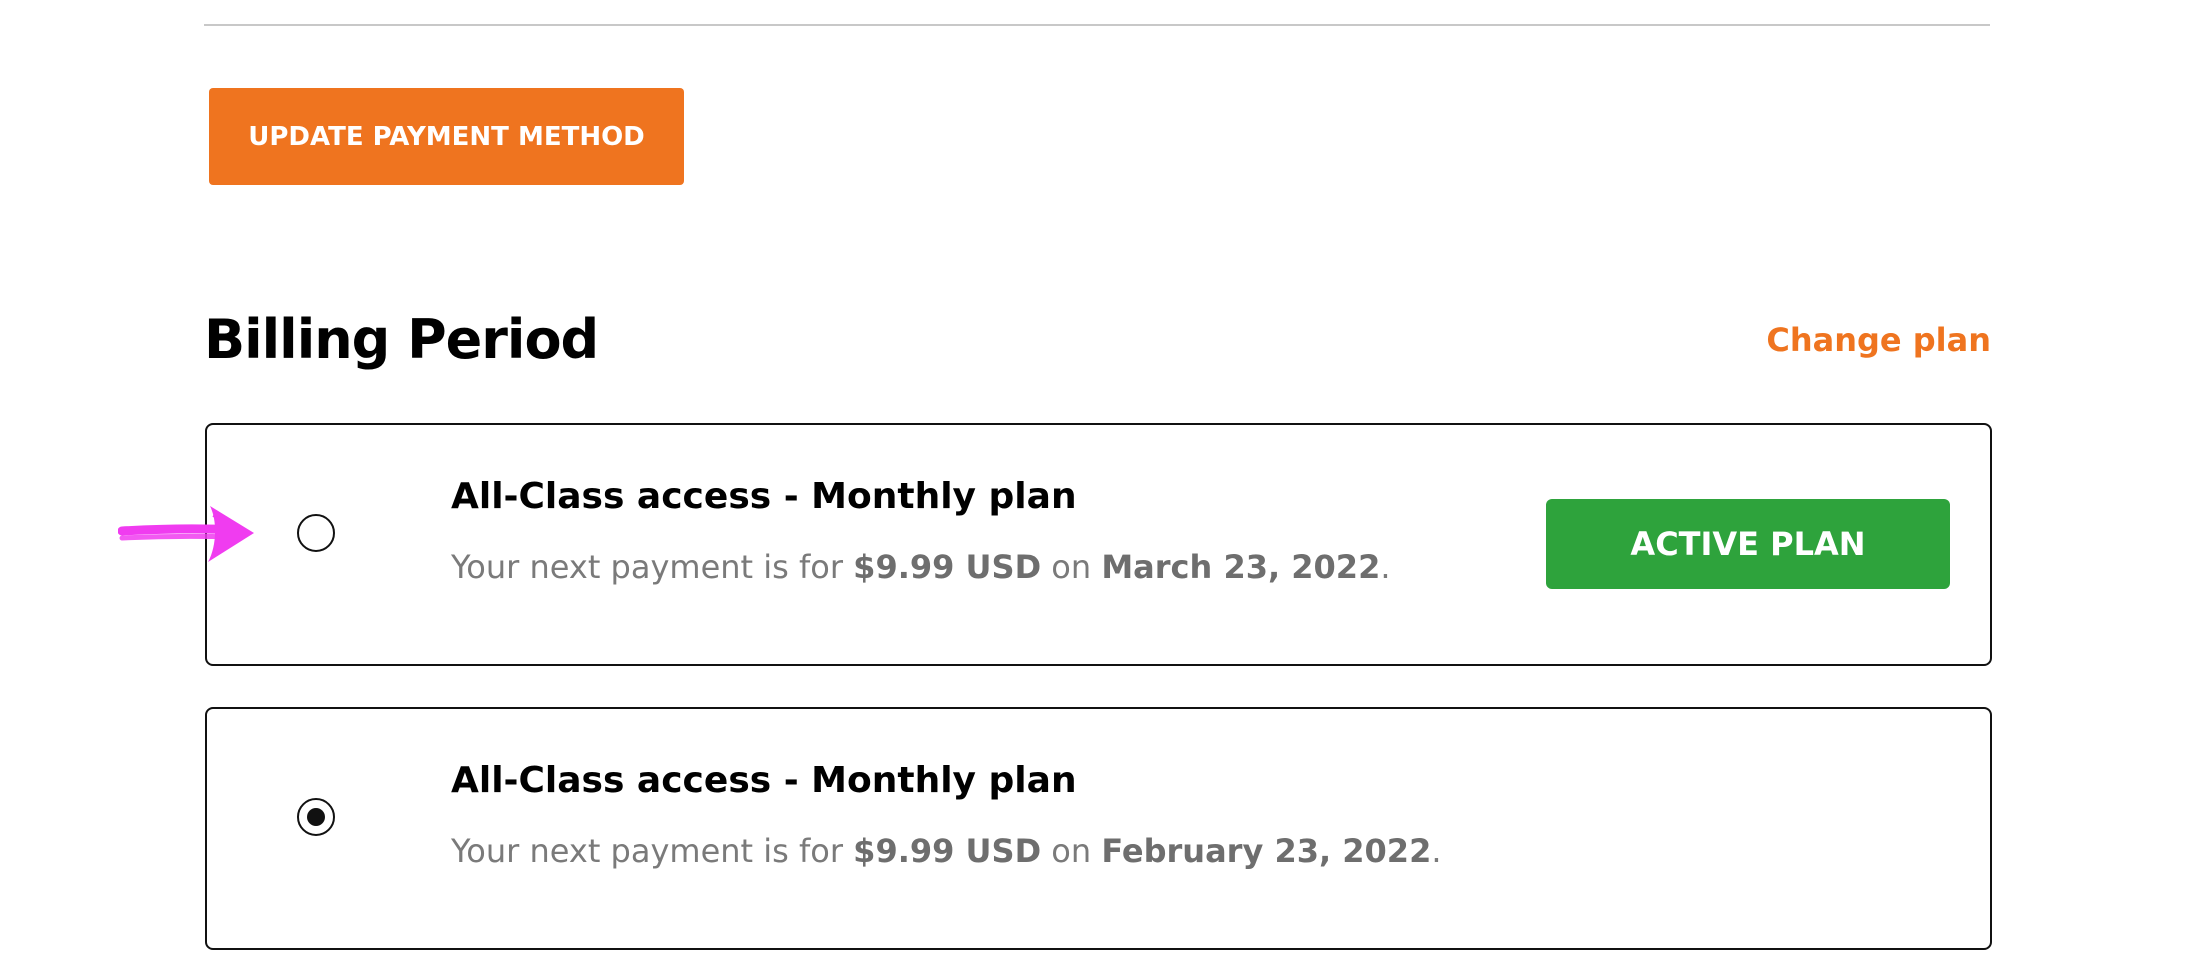  What do you see at coordinates (1241, 567) in the screenshot?
I see `payment-date: March 23, 2022` at bounding box center [1241, 567].